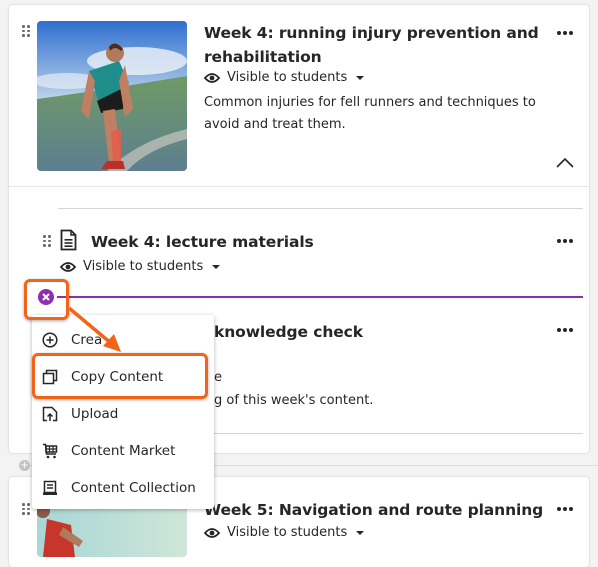  I want to click on item-title-knowledge-check: knowledge check, so click(288, 332).